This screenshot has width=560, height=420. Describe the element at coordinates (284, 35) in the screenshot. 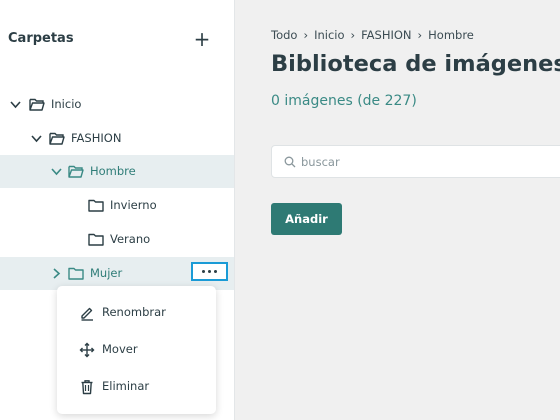

I see `breadcrumb-item: Todo` at that location.